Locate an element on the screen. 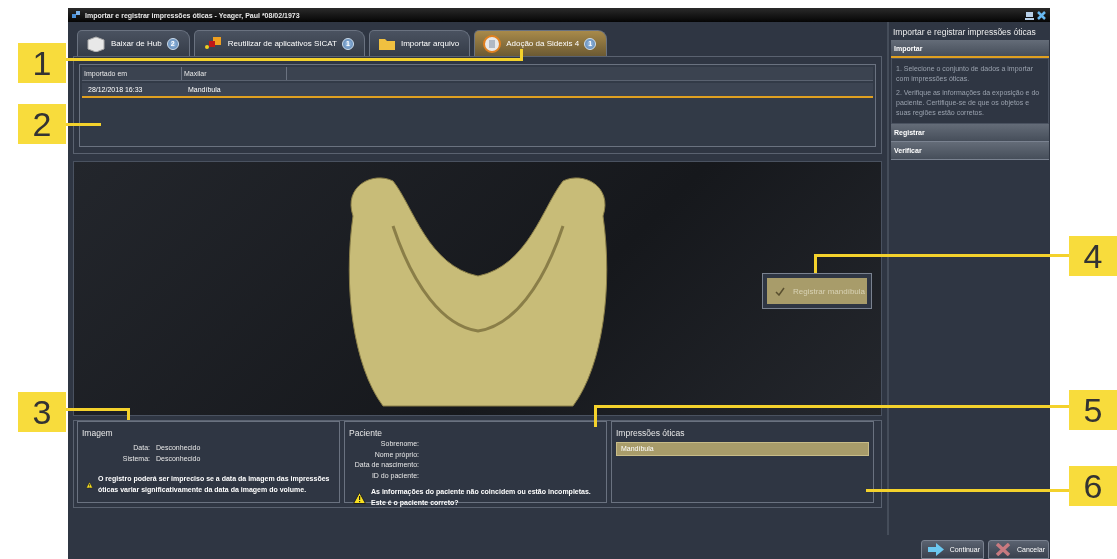 This screenshot has width=1117, height=559. panel-title: Paciente is located at coordinates (366, 433).